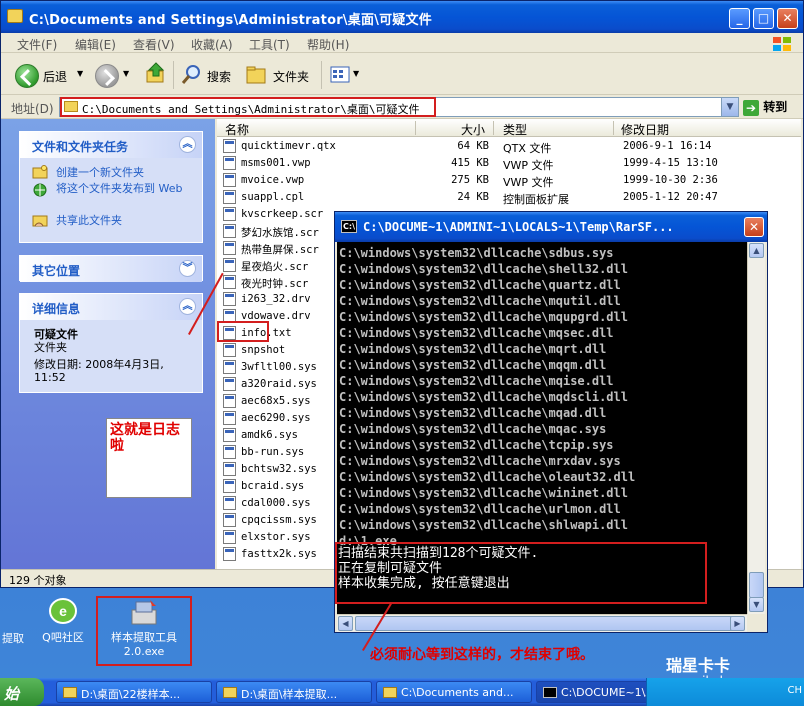 The image size is (804, 706). I want to click on expand-chevron-icon: ︾, so click(187, 268).